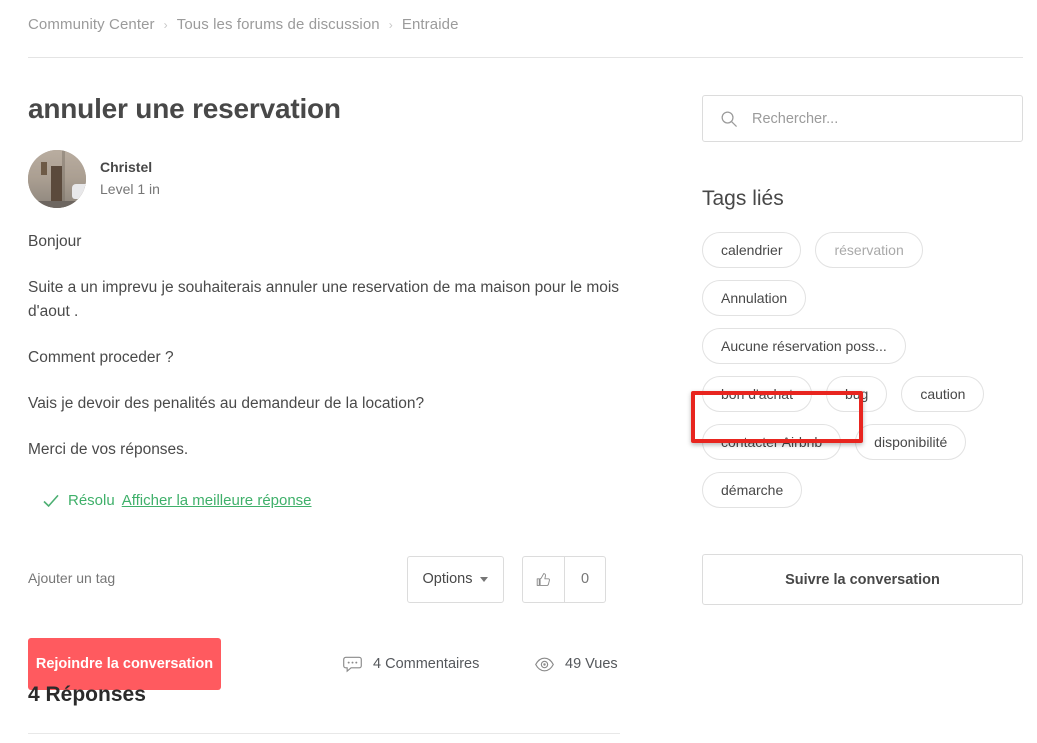  I want to click on like-group: 0, so click(564, 579).